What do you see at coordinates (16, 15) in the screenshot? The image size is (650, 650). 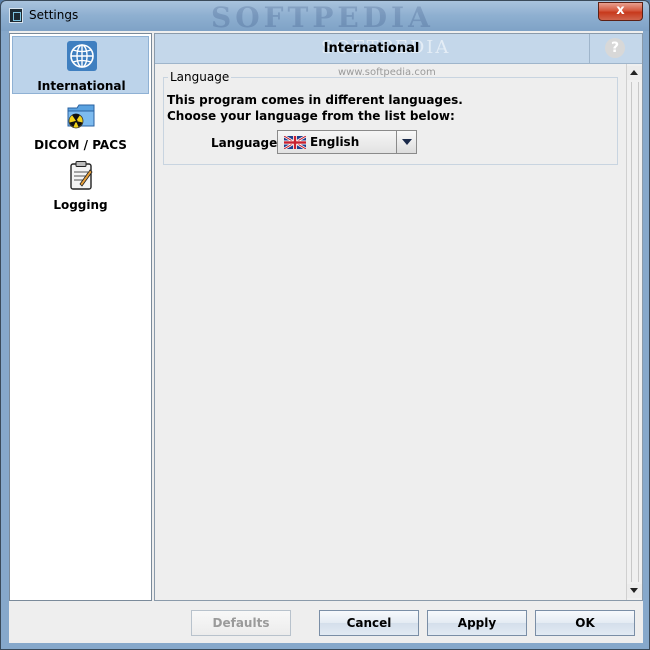 I see `app-icon` at bounding box center [16, 15].